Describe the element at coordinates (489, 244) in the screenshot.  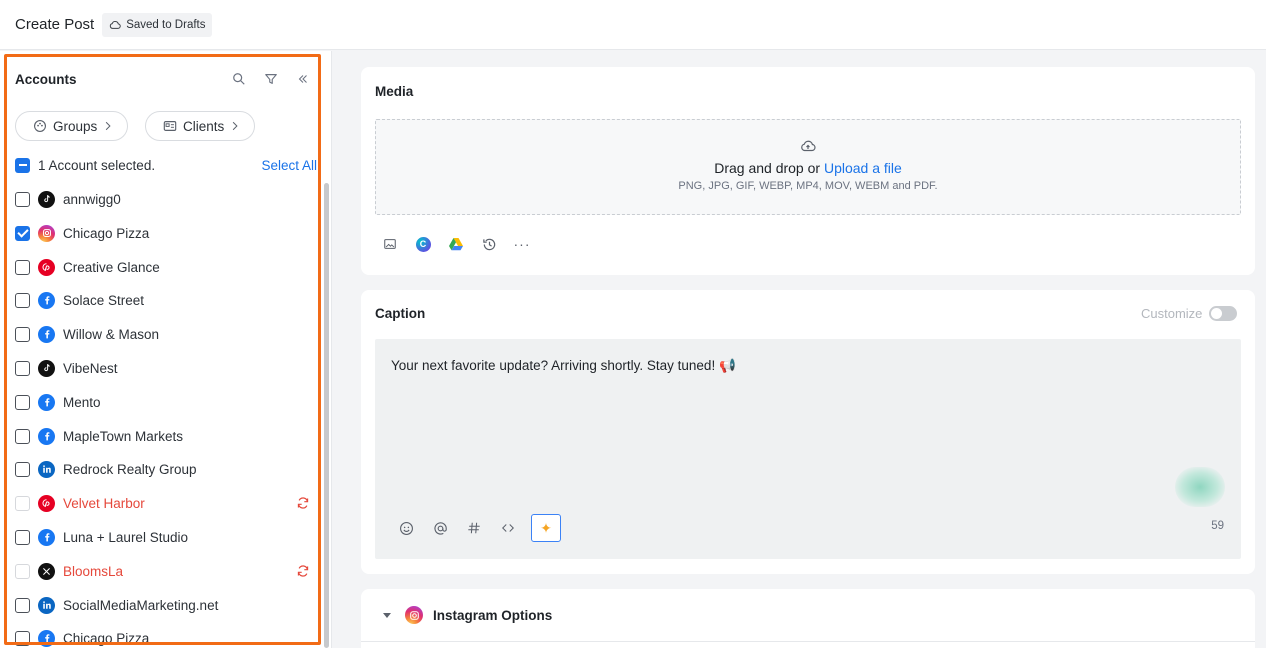
I see `history-icon` at that location.